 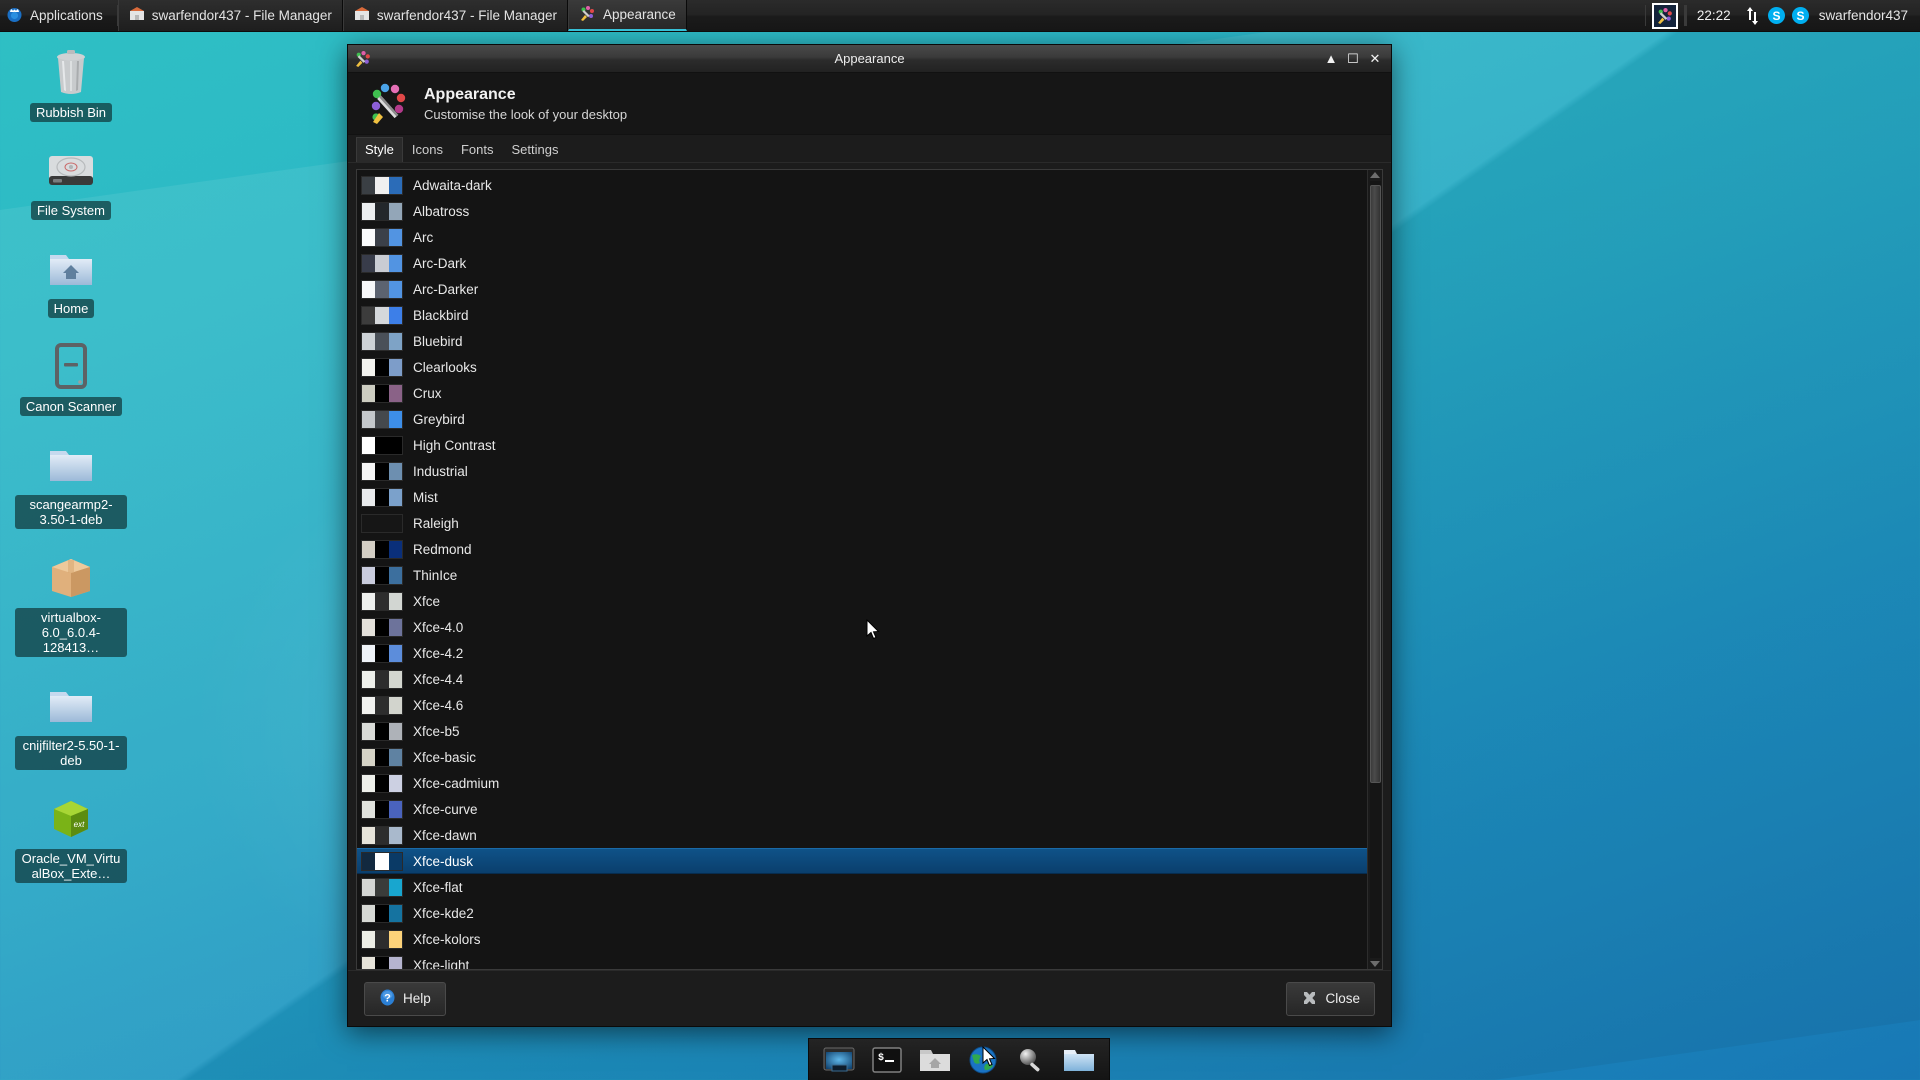 I want to click on style-list-item: Blackbird, so click(x=862, y=315).